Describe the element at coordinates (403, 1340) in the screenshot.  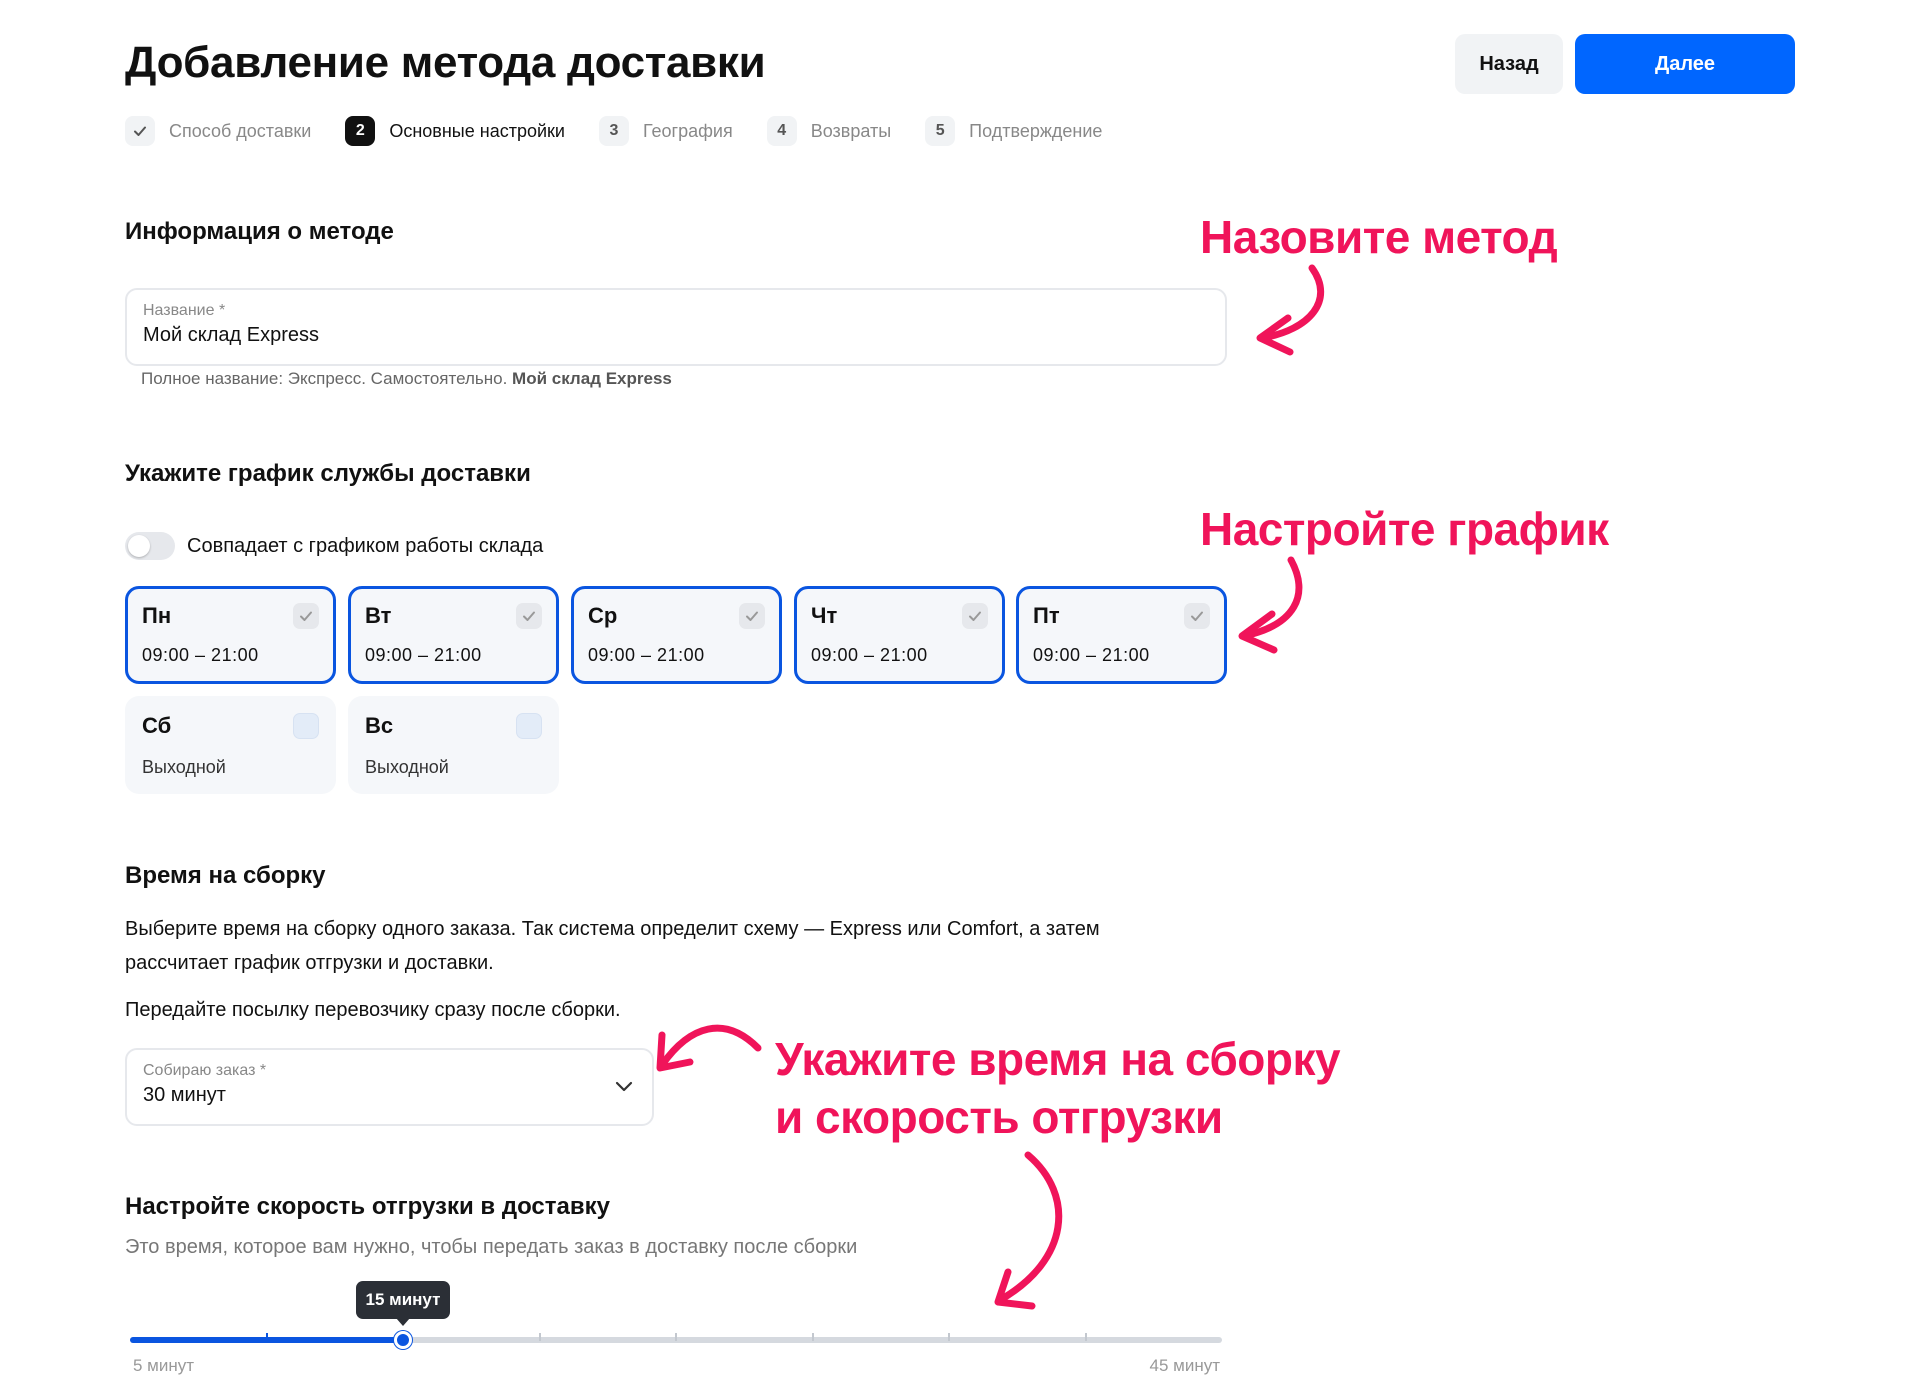
I see `slider-thumb` at that location.